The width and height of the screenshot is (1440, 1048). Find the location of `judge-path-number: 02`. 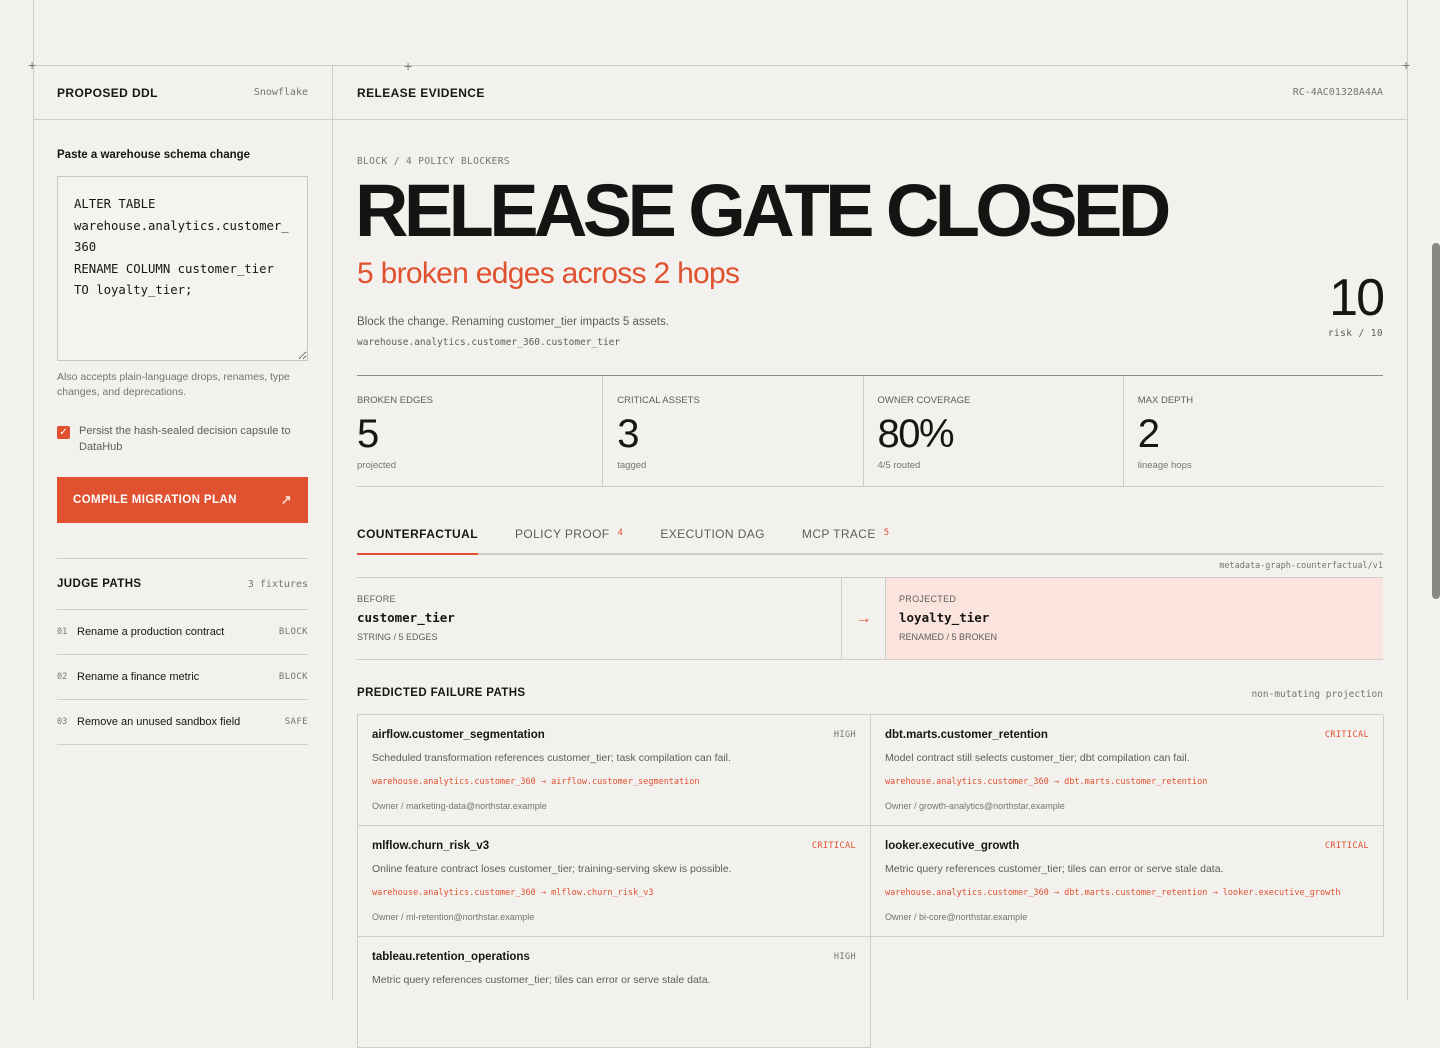

judge-path-number: 02 is located at coordinates (62, 677).